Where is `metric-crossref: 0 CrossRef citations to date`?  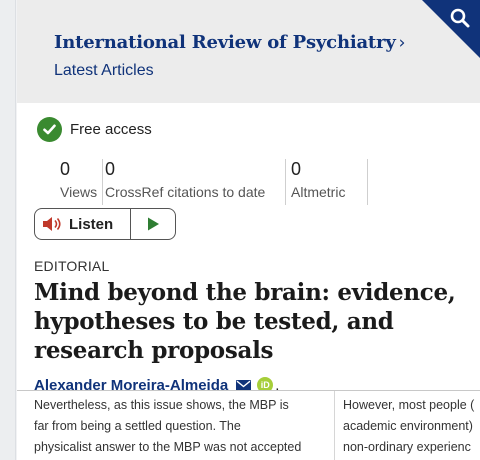
metric-crossref: 0 CrossRef citations to date is located at coordinates (185, 179).